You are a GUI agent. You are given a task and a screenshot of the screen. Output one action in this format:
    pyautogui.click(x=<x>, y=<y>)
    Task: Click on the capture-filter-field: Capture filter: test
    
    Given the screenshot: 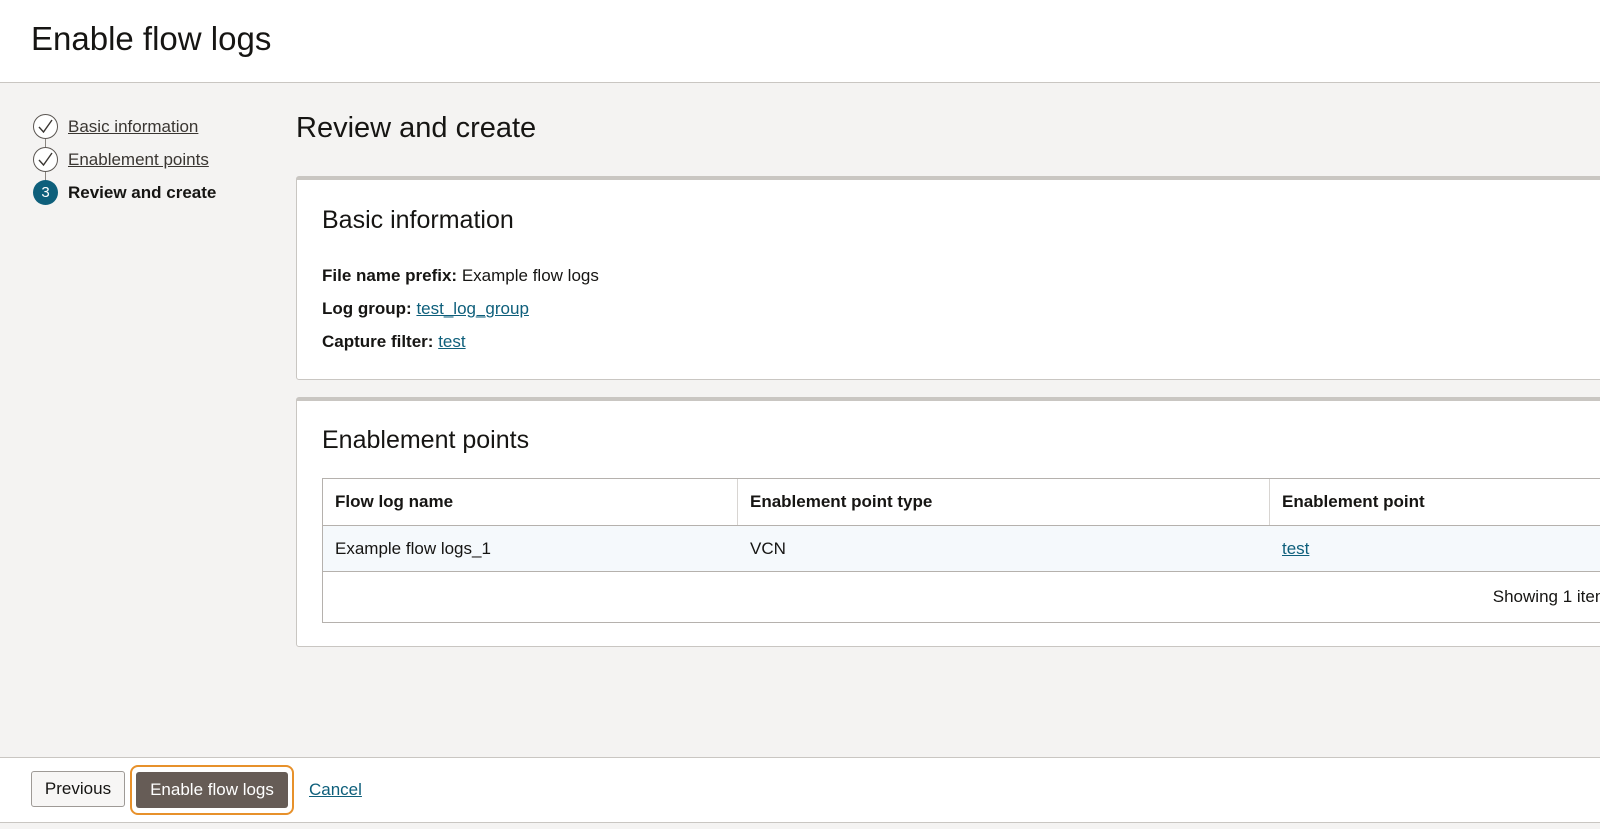 What is the action you would take?
    pyautogui.click(x=394, y=342)
    